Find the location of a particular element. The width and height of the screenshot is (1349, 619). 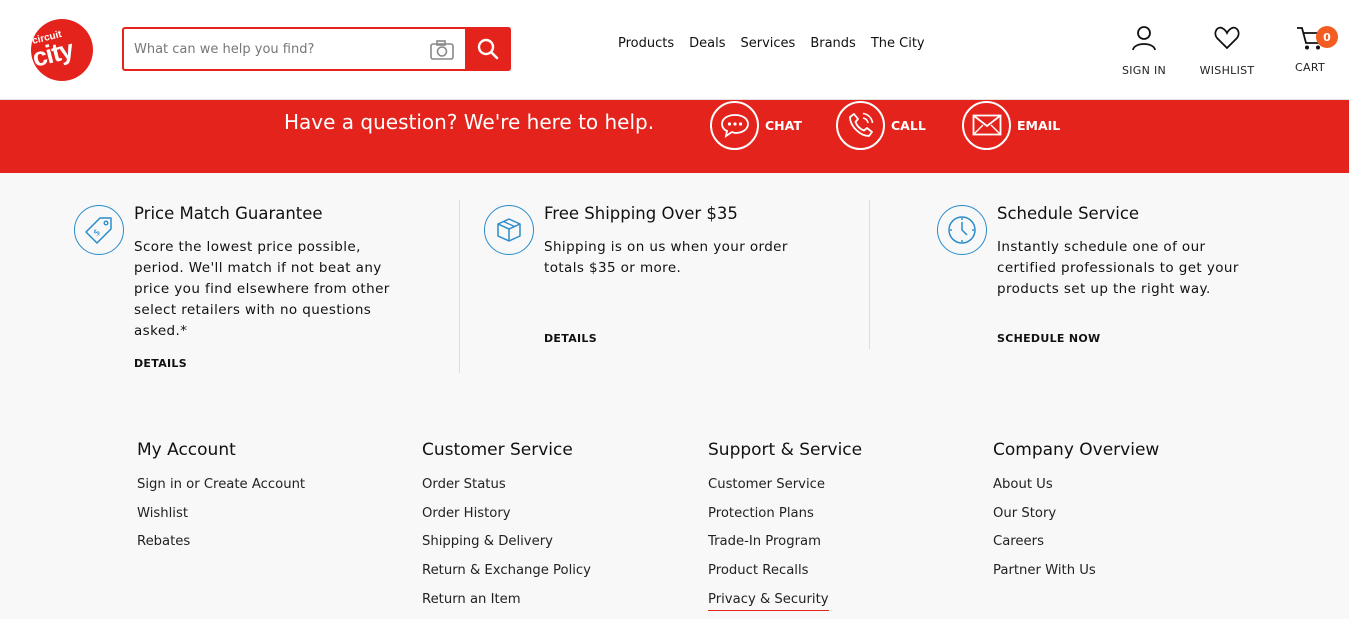

free-shipping-title: Free Shipping Over $35 is located at coordinates (641, 213).